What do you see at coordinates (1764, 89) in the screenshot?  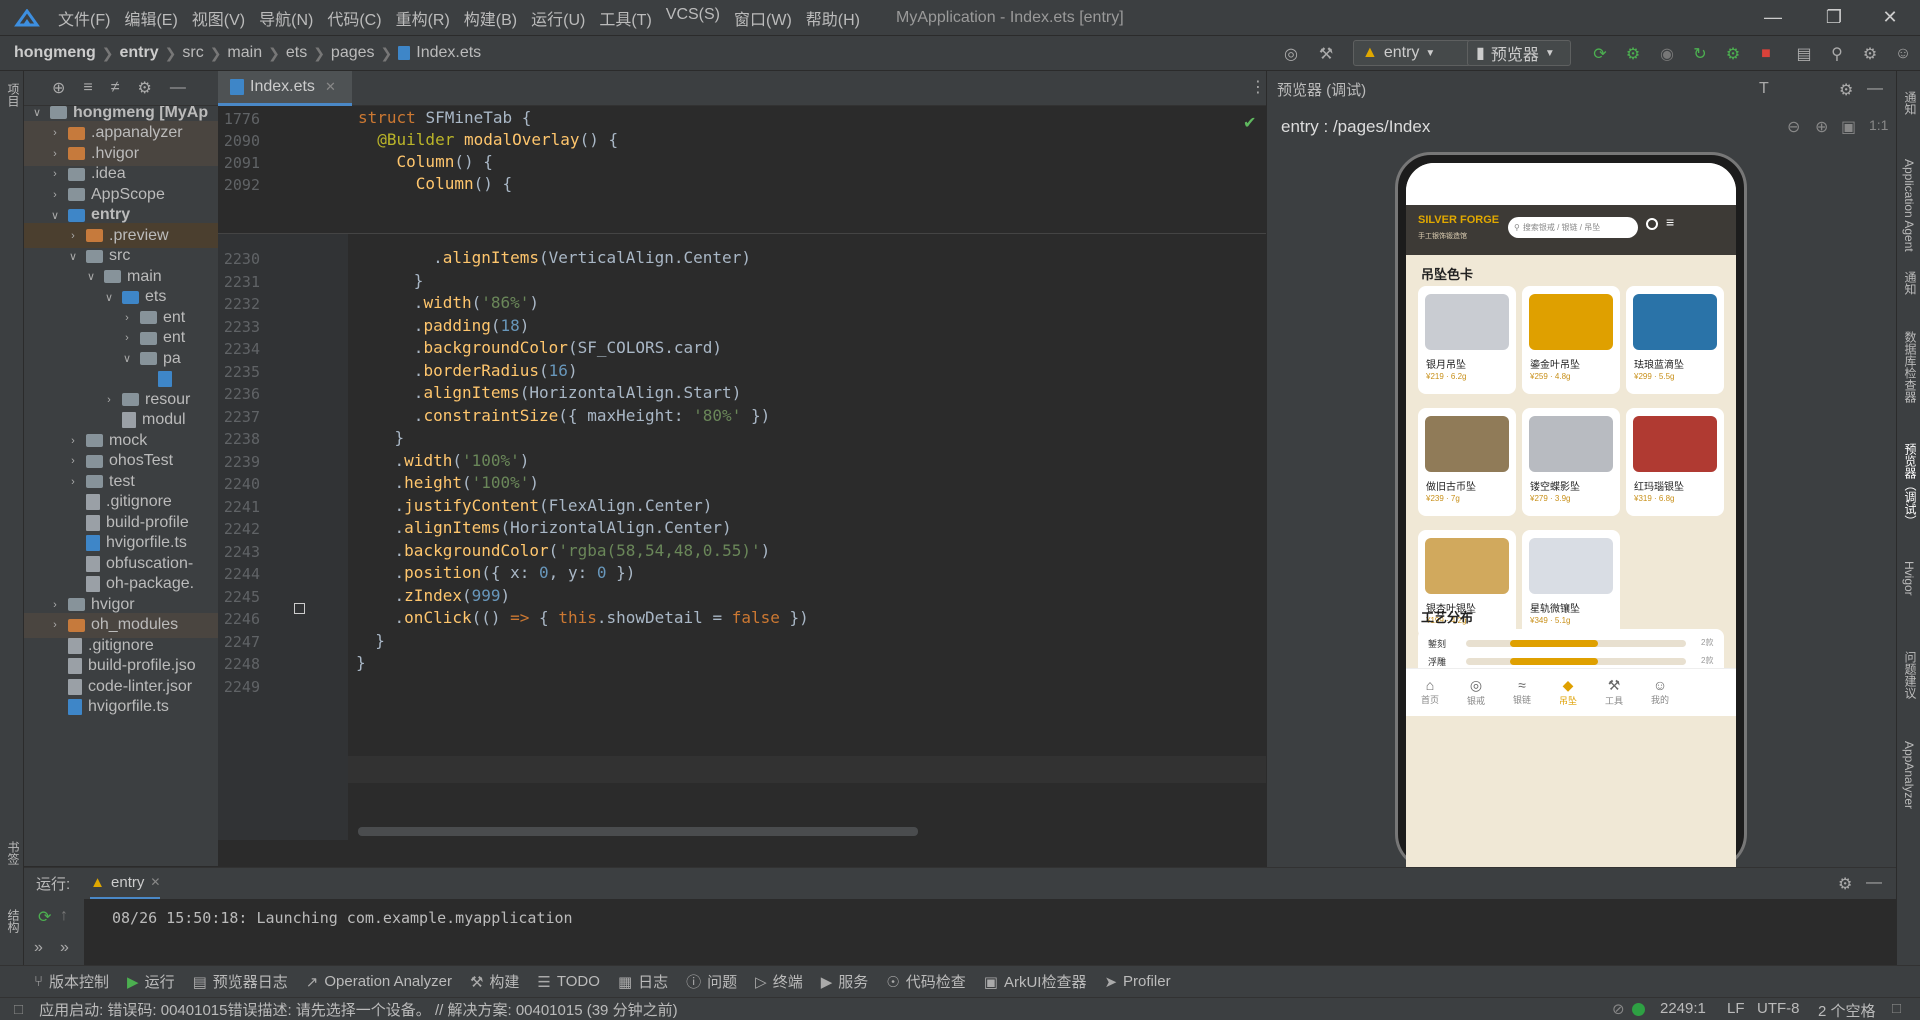 I see `text-tool-icon: T` at bounding box center [1764, 89].